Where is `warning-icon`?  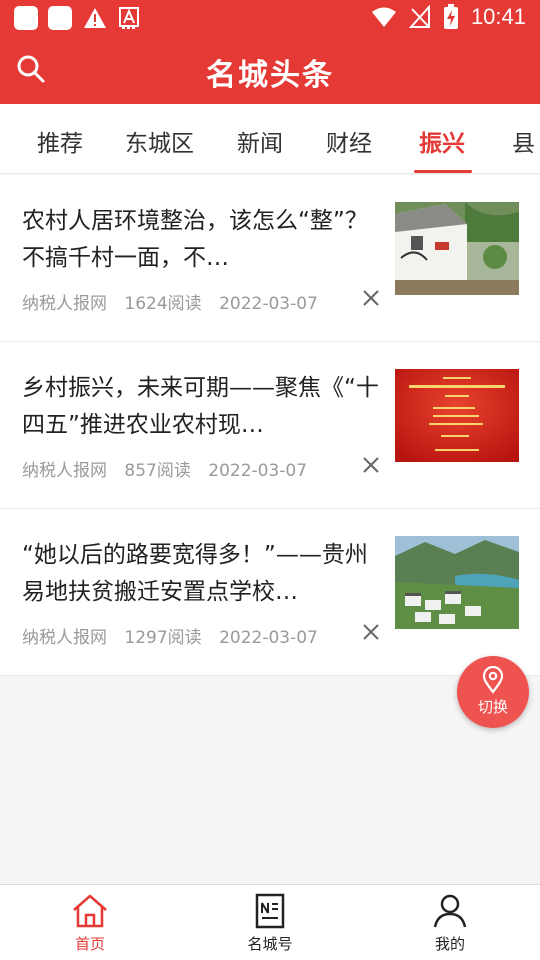 warning-icon is located at coordinates (95, 18).